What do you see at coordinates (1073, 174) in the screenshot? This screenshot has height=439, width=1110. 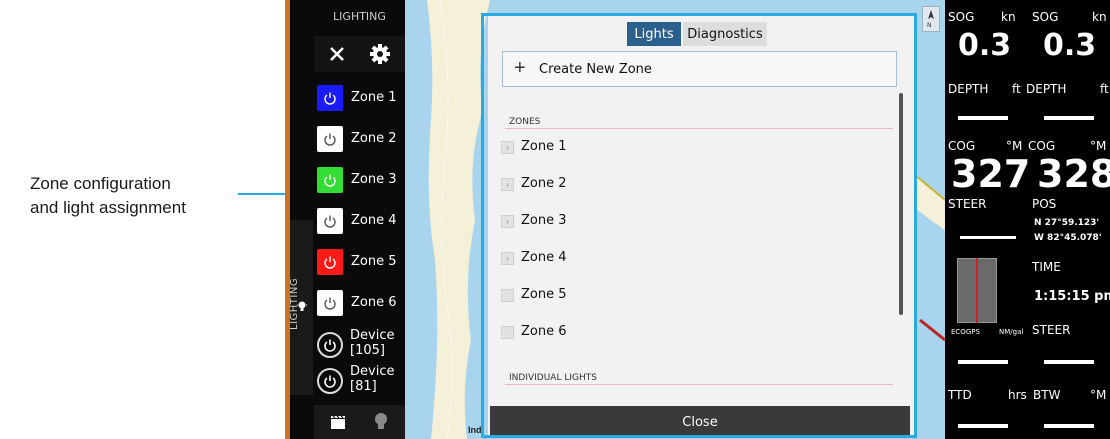 I see `cog-value-2: 328` at bounding box center [1073, 174].